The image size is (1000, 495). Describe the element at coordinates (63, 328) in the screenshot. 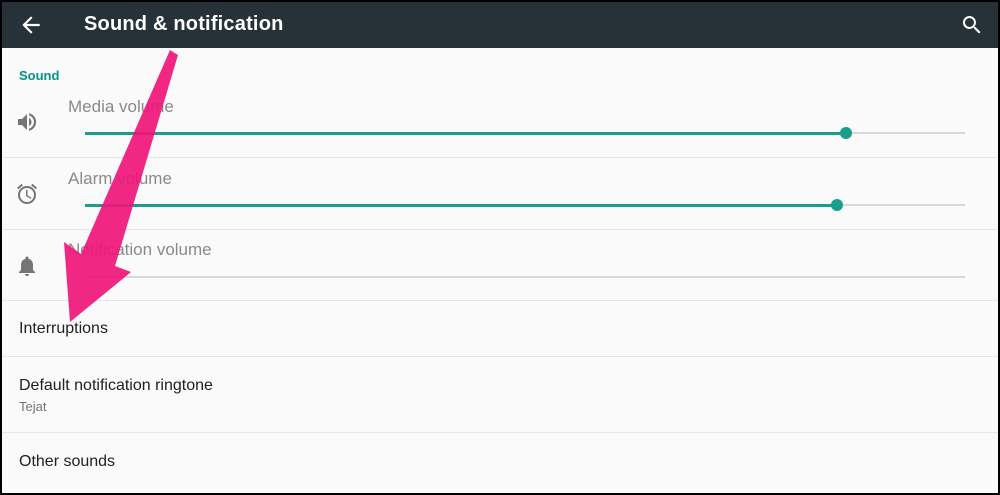

I see `interruptions-label: Interruptions` at that location.